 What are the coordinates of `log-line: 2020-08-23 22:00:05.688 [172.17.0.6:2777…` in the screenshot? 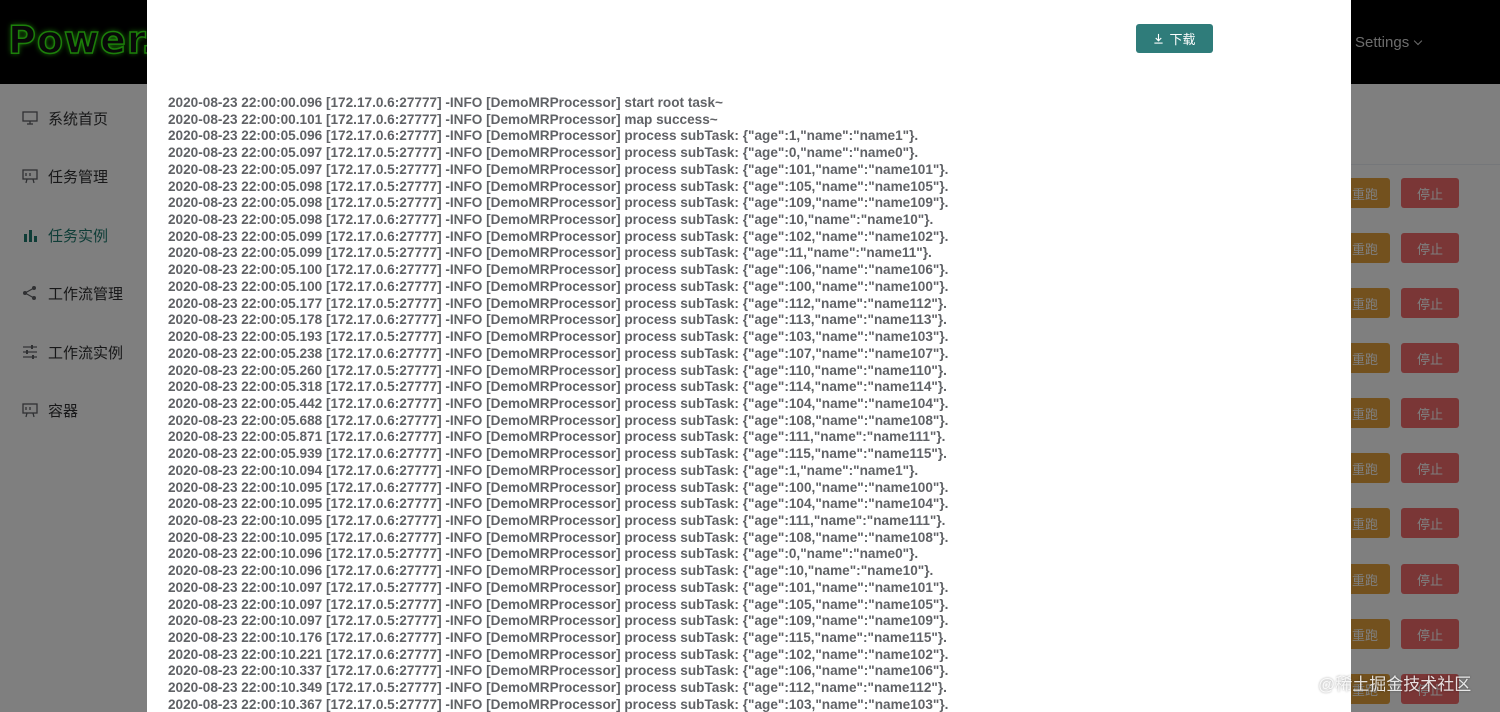 It's located at (558, 420).